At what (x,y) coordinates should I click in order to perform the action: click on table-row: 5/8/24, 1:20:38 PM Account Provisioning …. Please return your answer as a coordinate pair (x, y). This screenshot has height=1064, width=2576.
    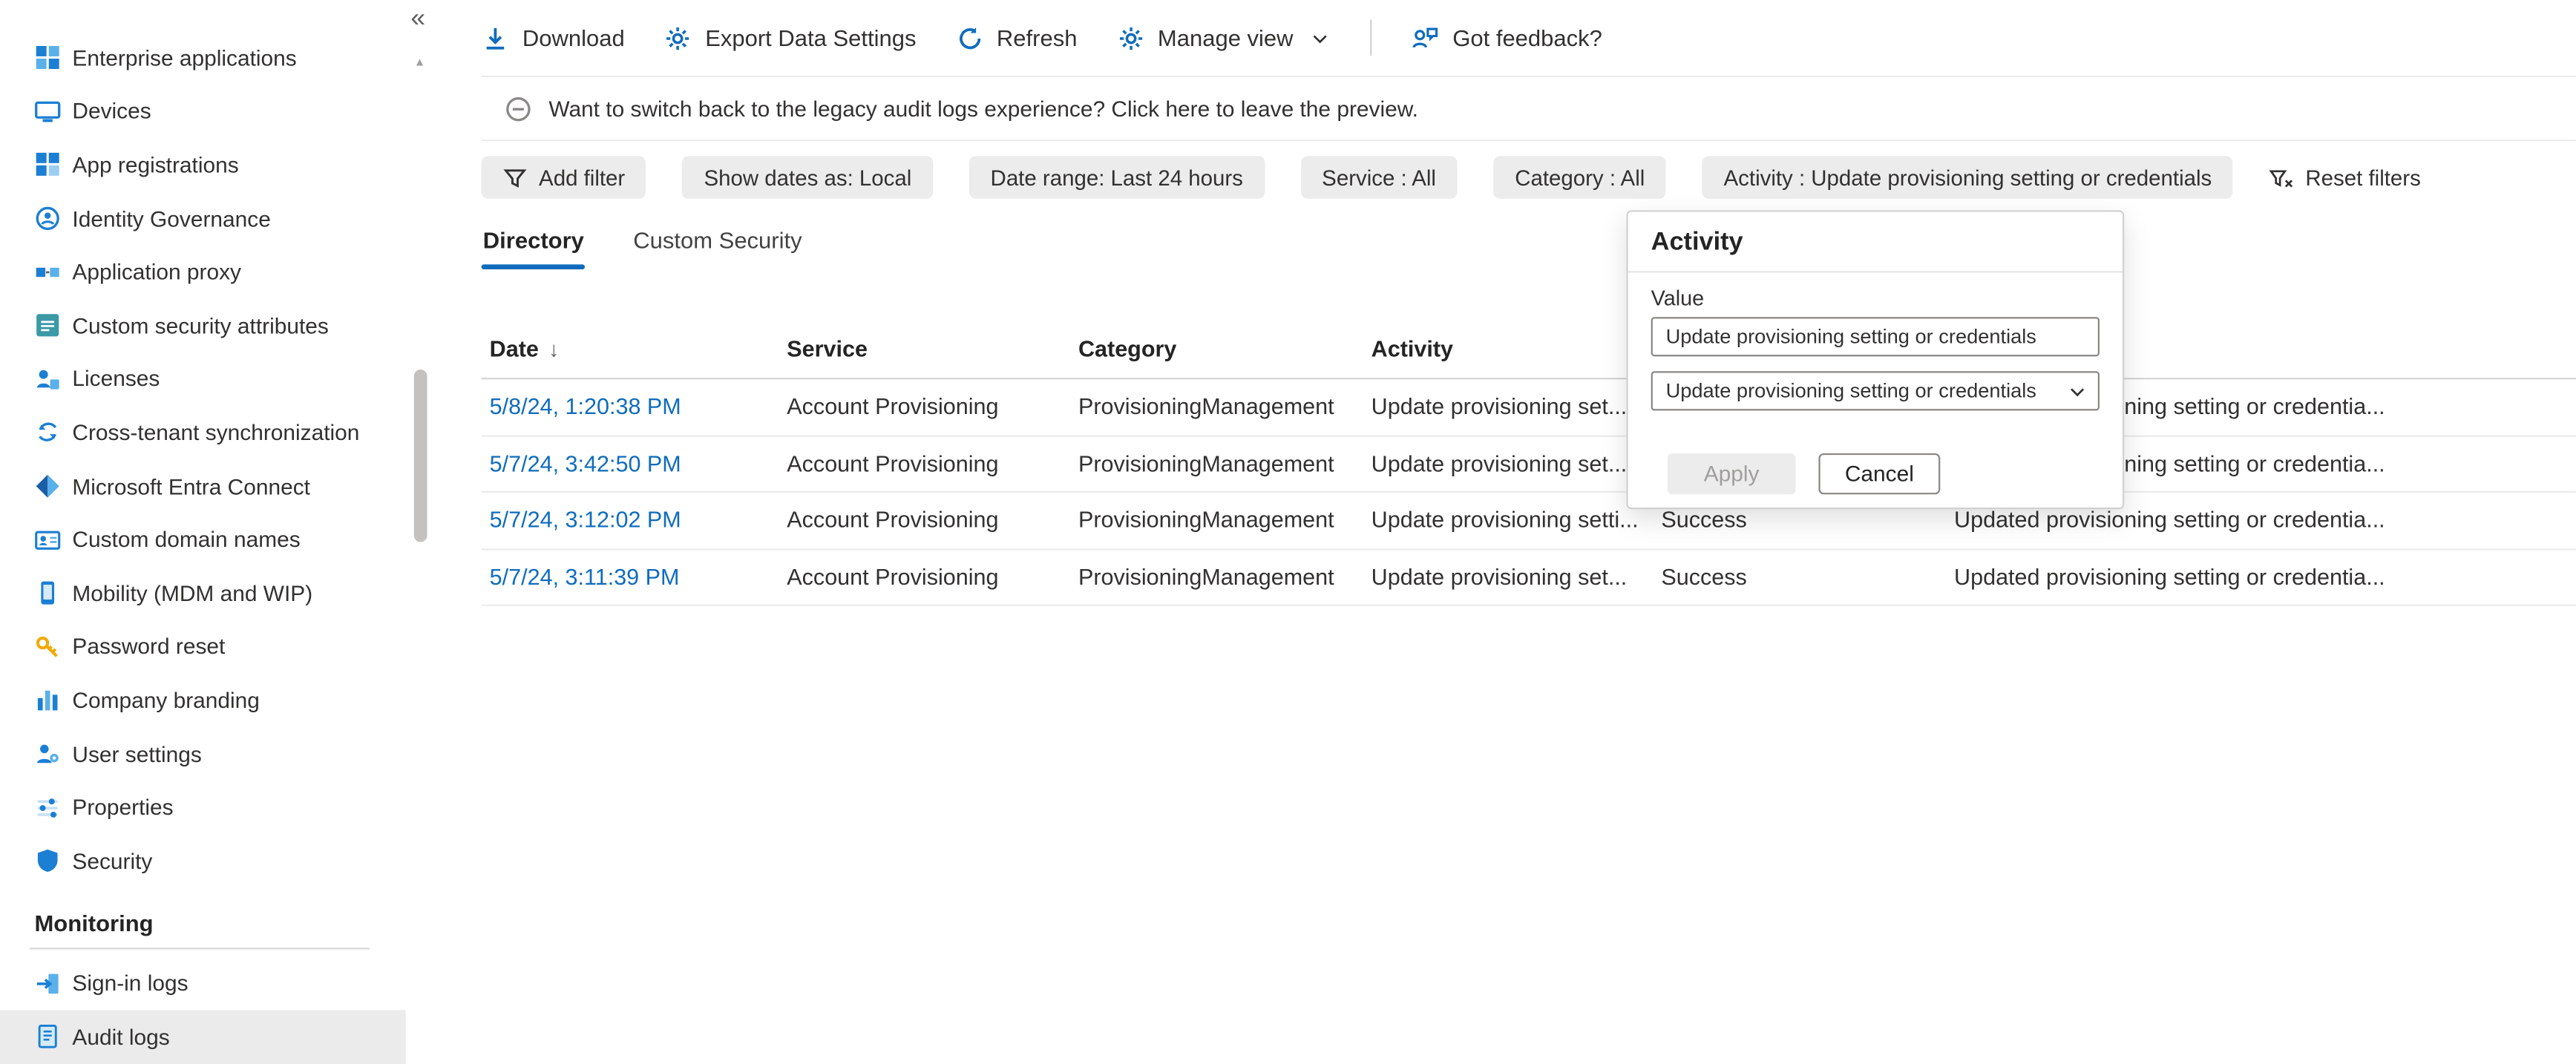
    Looking at the image, I should click on (1528, 408).